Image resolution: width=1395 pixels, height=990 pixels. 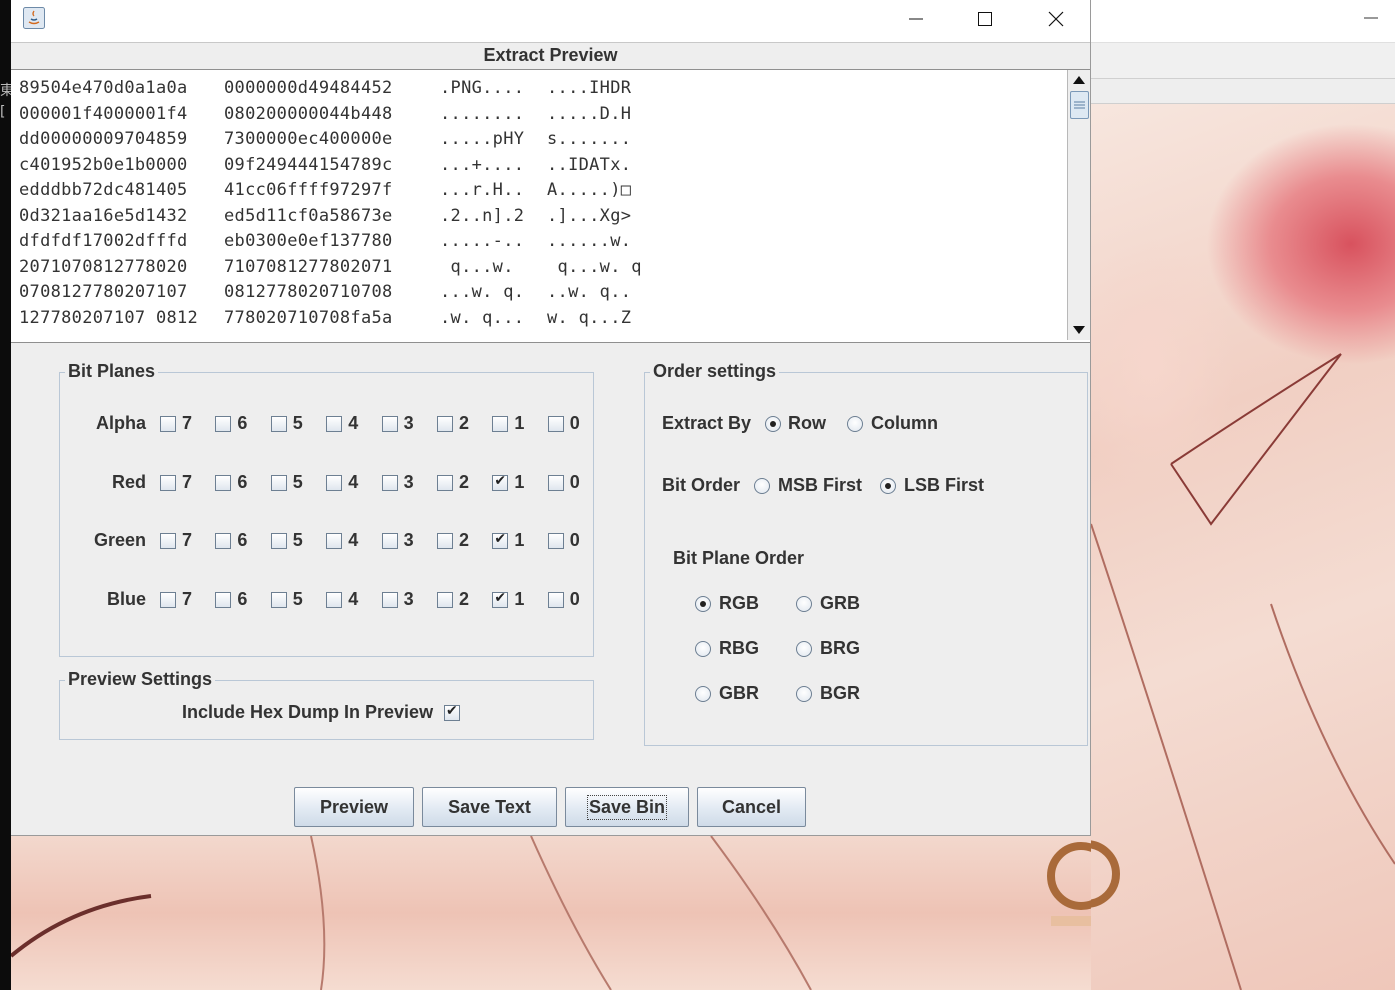 What do you see at coordinates (762, 486) in the screenshot?
I see `msb-first-radio` at bounding box center [762, 486].